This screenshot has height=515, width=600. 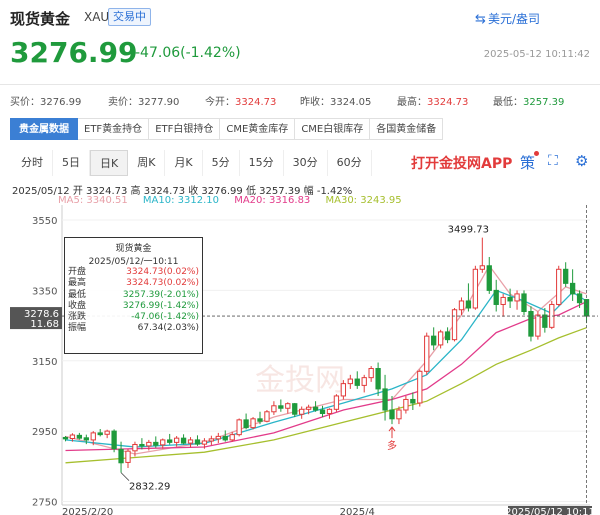 What do you see at coordinates (77, 328) in the screenshot?
I see `tooltip-label: 振幅` at bounding box center [77, 328].